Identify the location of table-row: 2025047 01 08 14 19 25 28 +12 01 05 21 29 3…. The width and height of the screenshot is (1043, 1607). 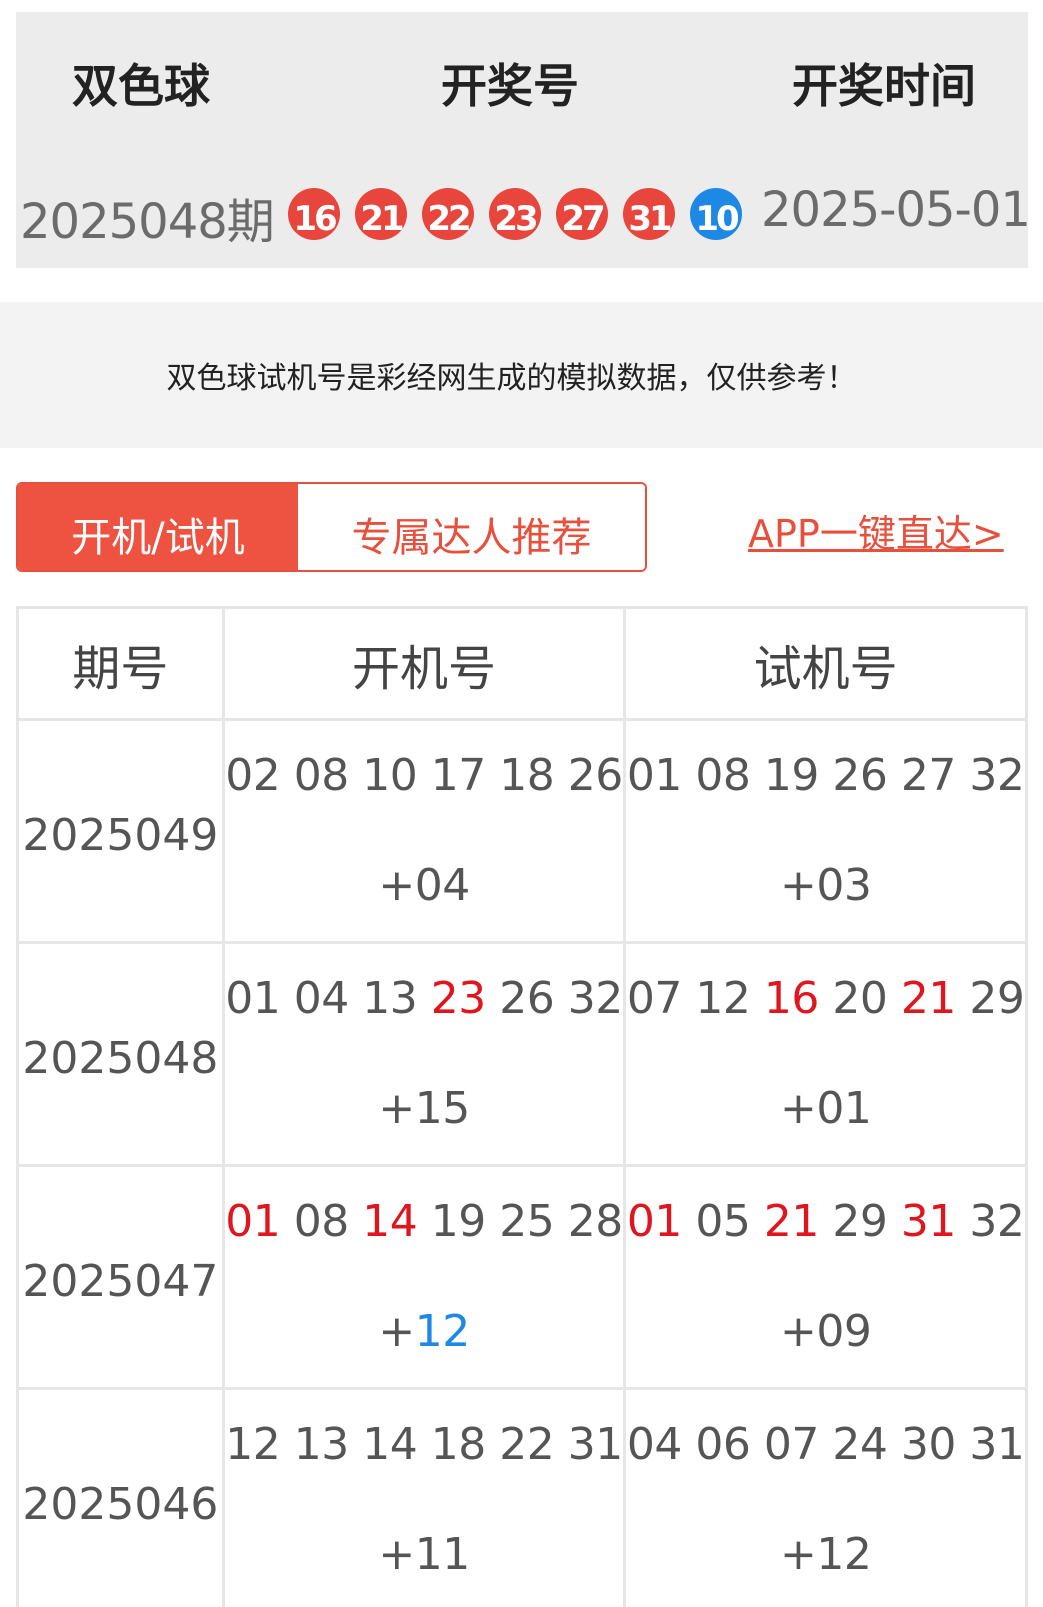
(522, 1277).